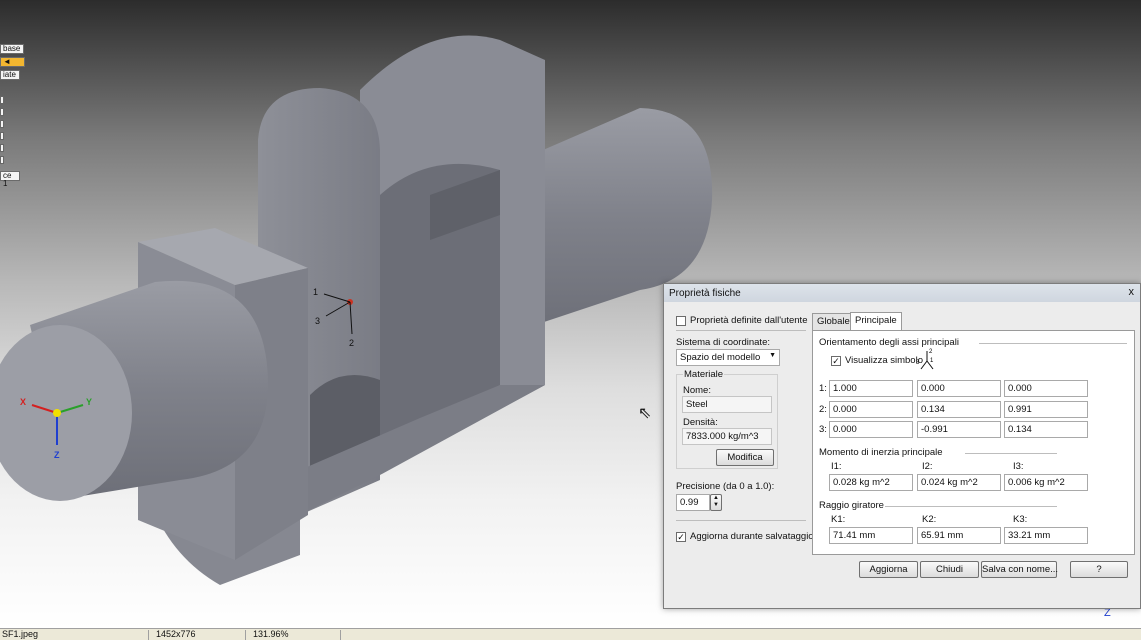 The image size is (1141, 640). Describe the element at coordinates (889, 342) in the screenshot. I see `orientation-header: Orientamento degli assi principali` at that location.